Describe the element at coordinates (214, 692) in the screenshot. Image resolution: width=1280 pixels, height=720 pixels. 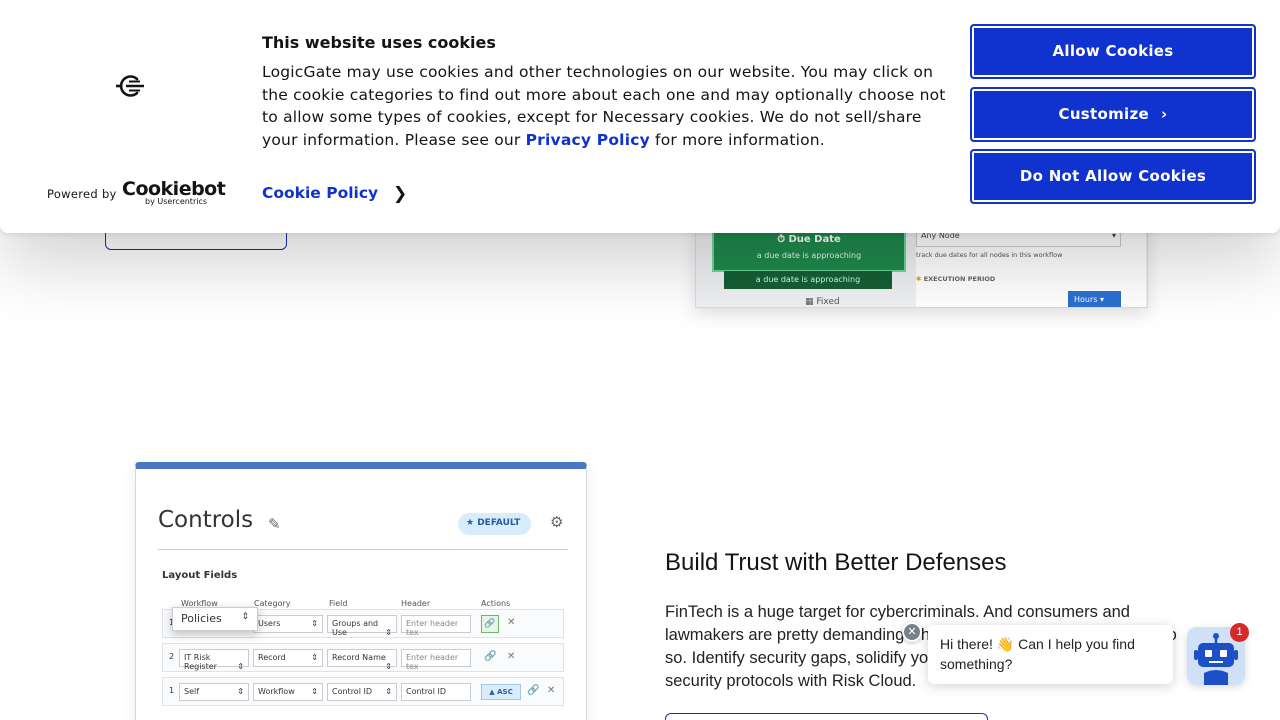
I see `workflow-select: Self ⇕` at that location.